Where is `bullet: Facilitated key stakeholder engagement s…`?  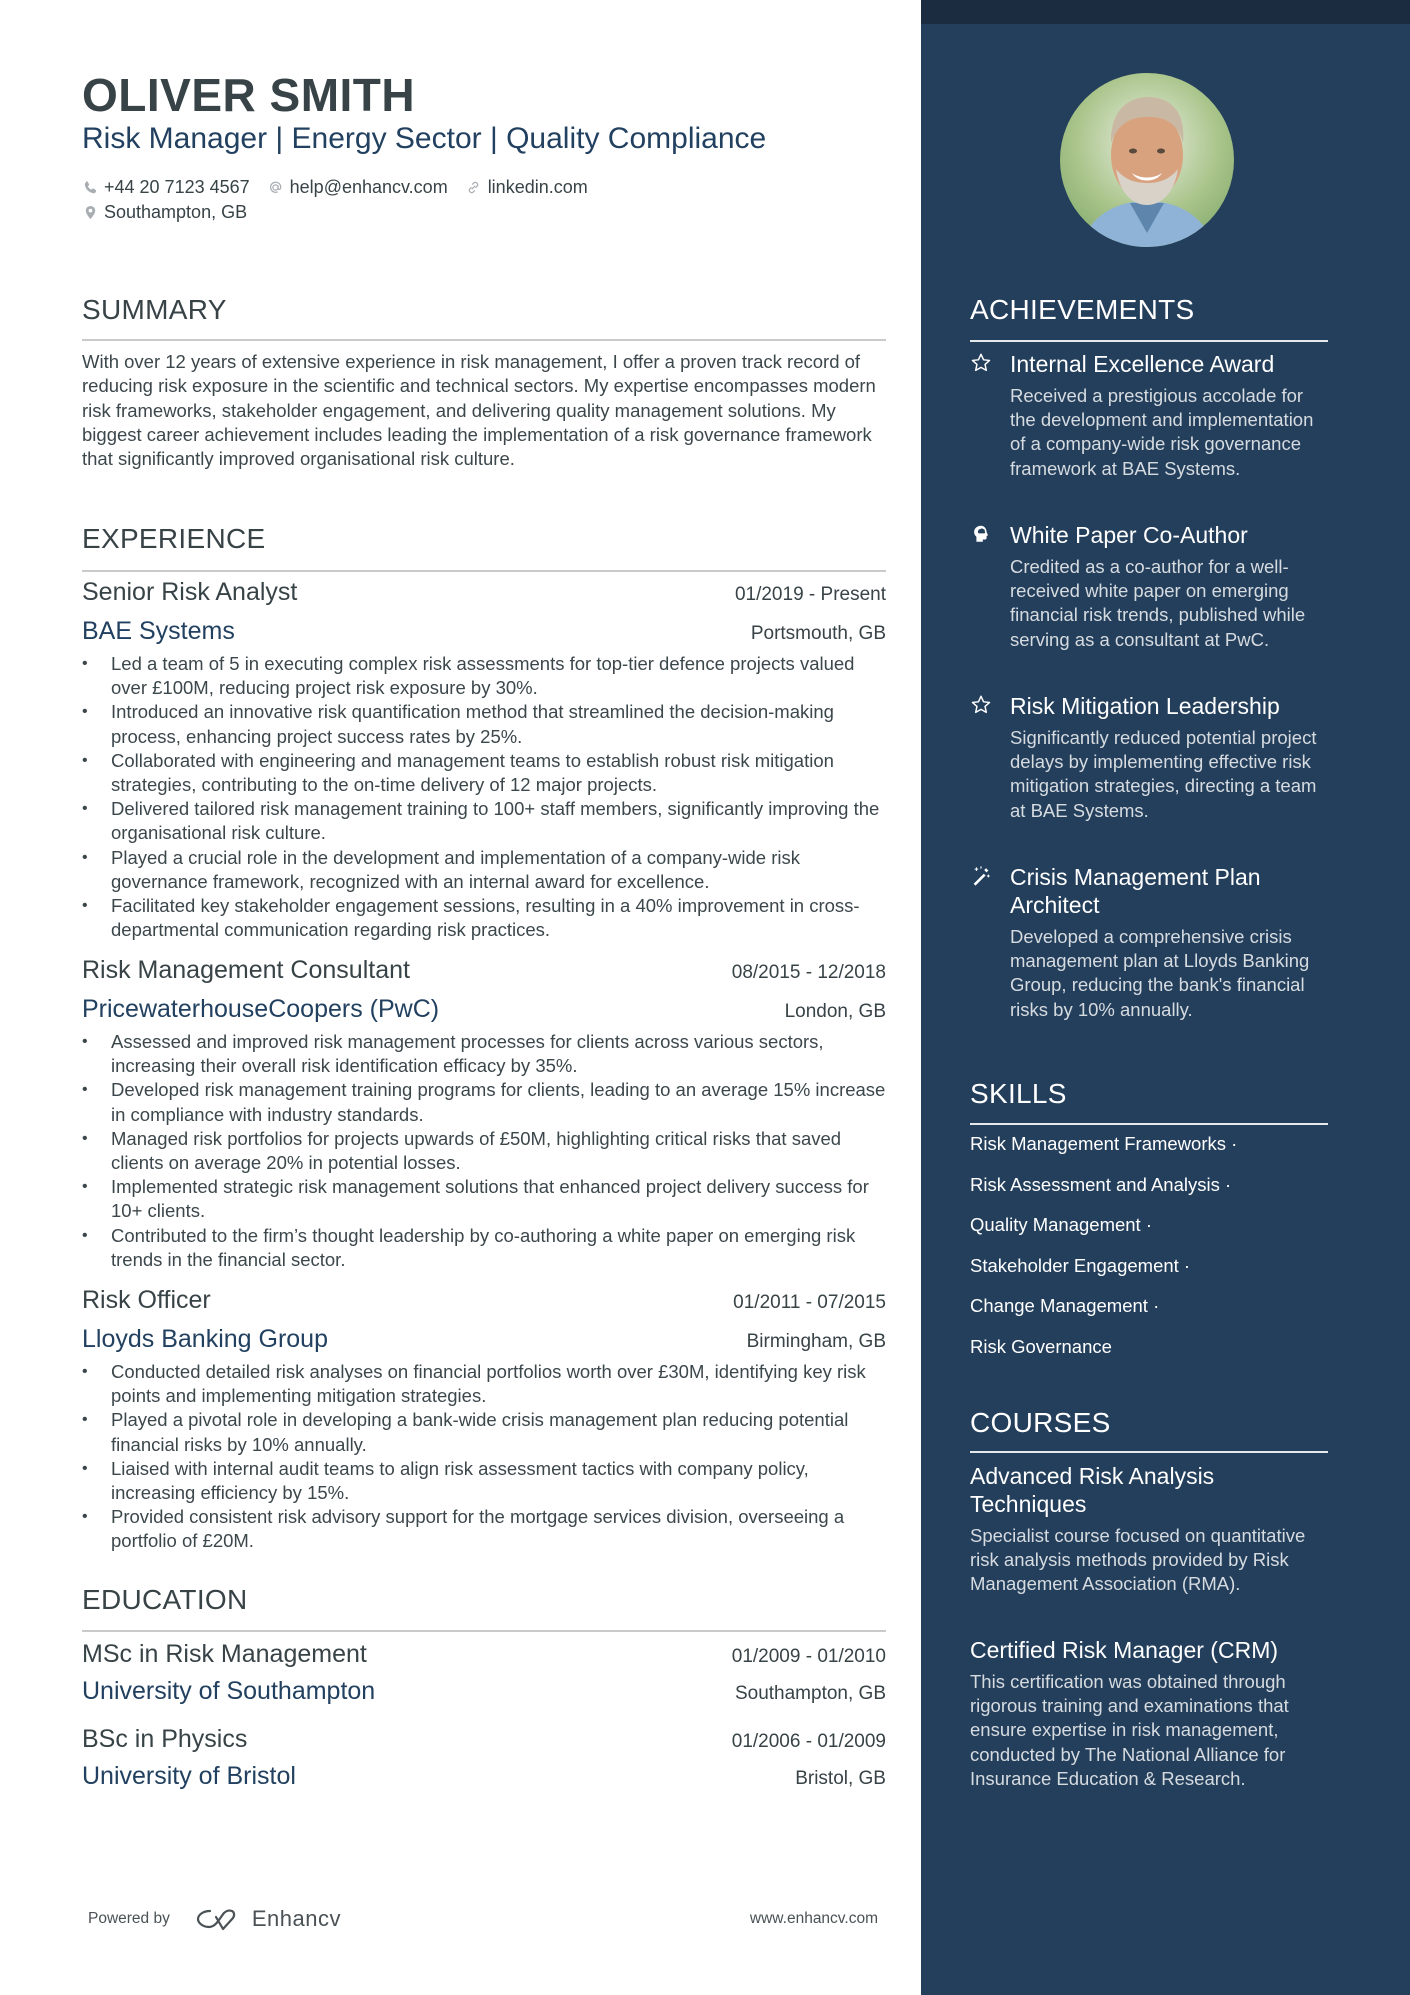
bullet: Facilitated key stakeholder engagement s… is located at coordinates (484, 918).